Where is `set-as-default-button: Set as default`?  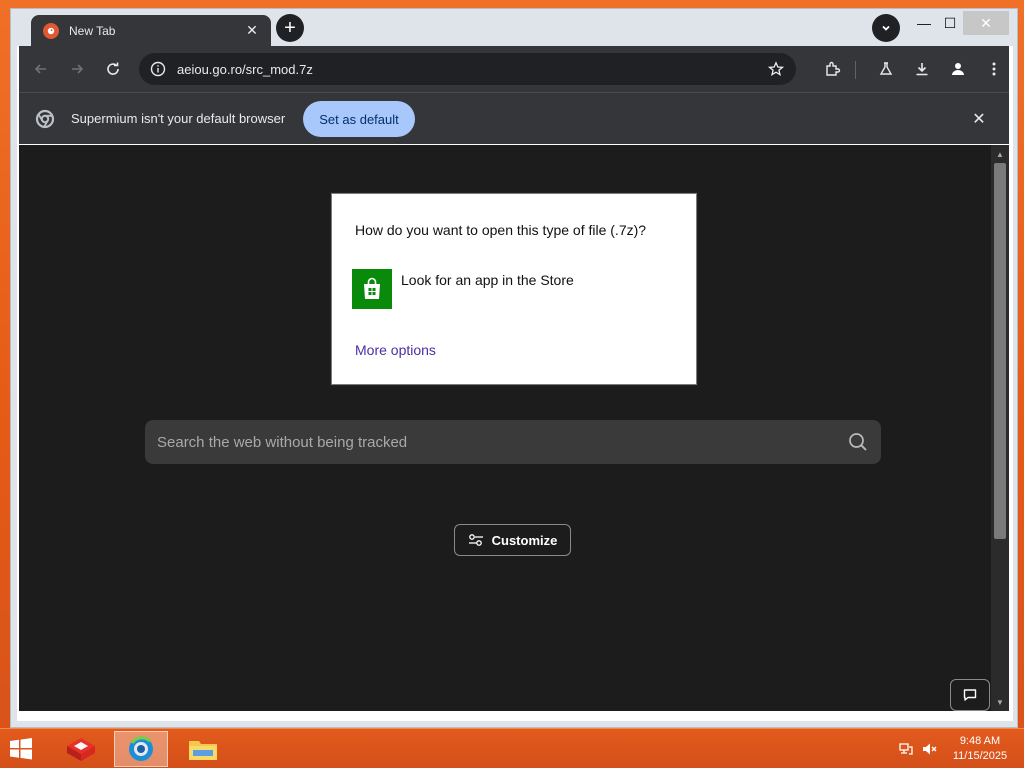 set-as-default-button: Set as default is located at coordinates (359, 119).